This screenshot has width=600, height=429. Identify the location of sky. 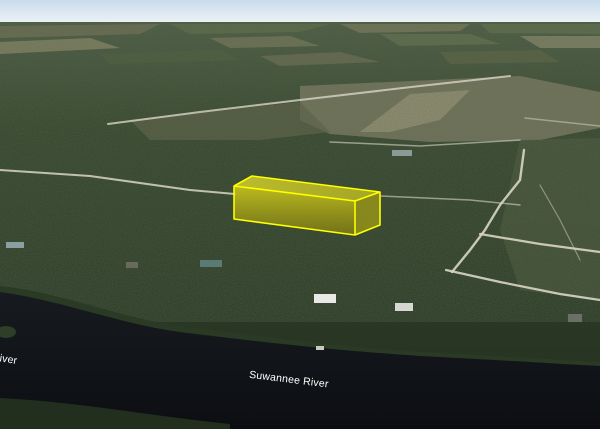
(300, 12).